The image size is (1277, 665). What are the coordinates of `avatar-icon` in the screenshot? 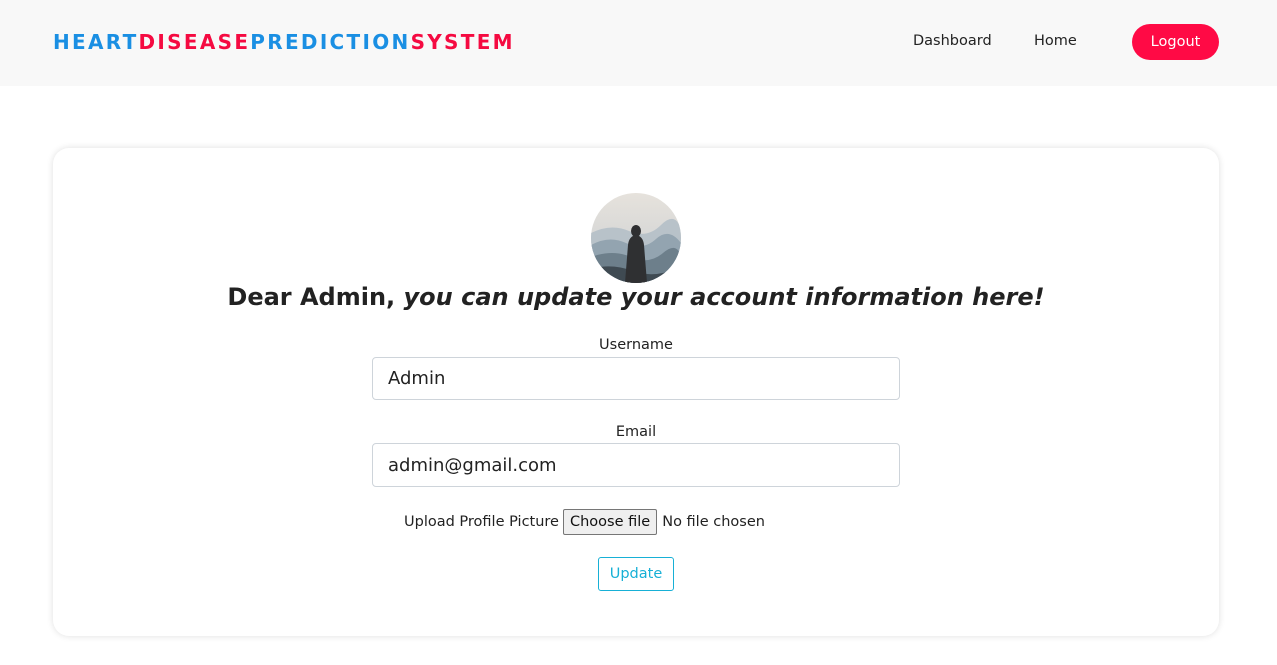 It's located at (636, 238).